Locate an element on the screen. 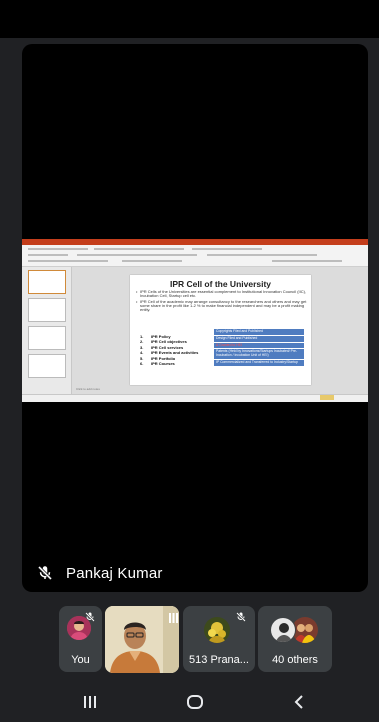  self-view-video is located at coordinates (142, 639).